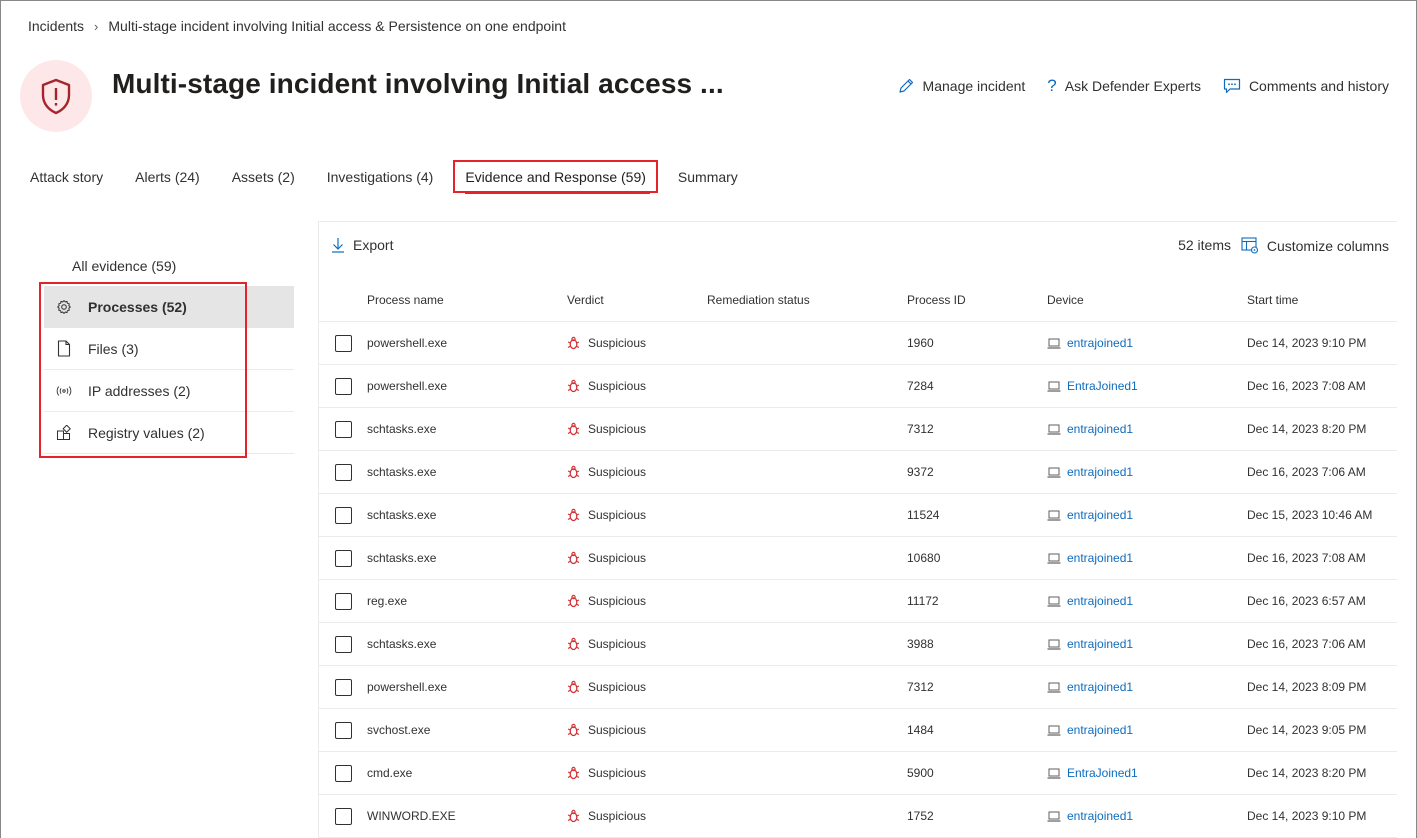 Image resolution: width=1417 pixels, height=838 pixels. What do you see at coordinates (139, 390) in the screenshot?
I see `sidebar-item-label: IP addresses (2)` at bounding box center [139, 390].